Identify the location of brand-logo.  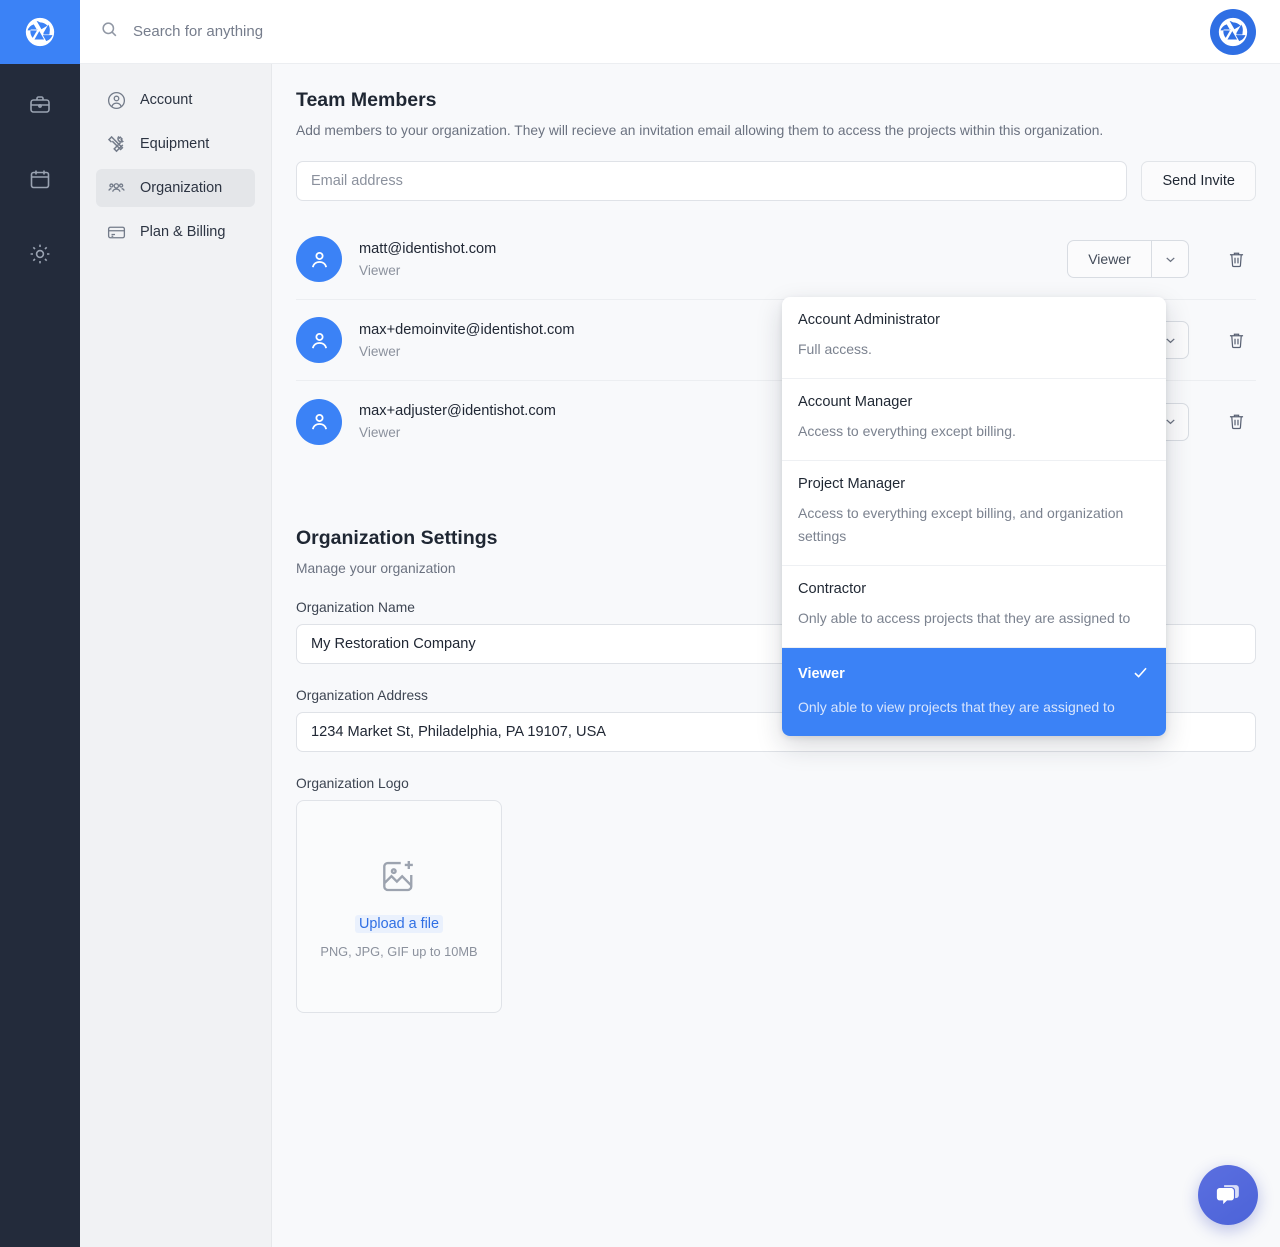
(1233, 31).